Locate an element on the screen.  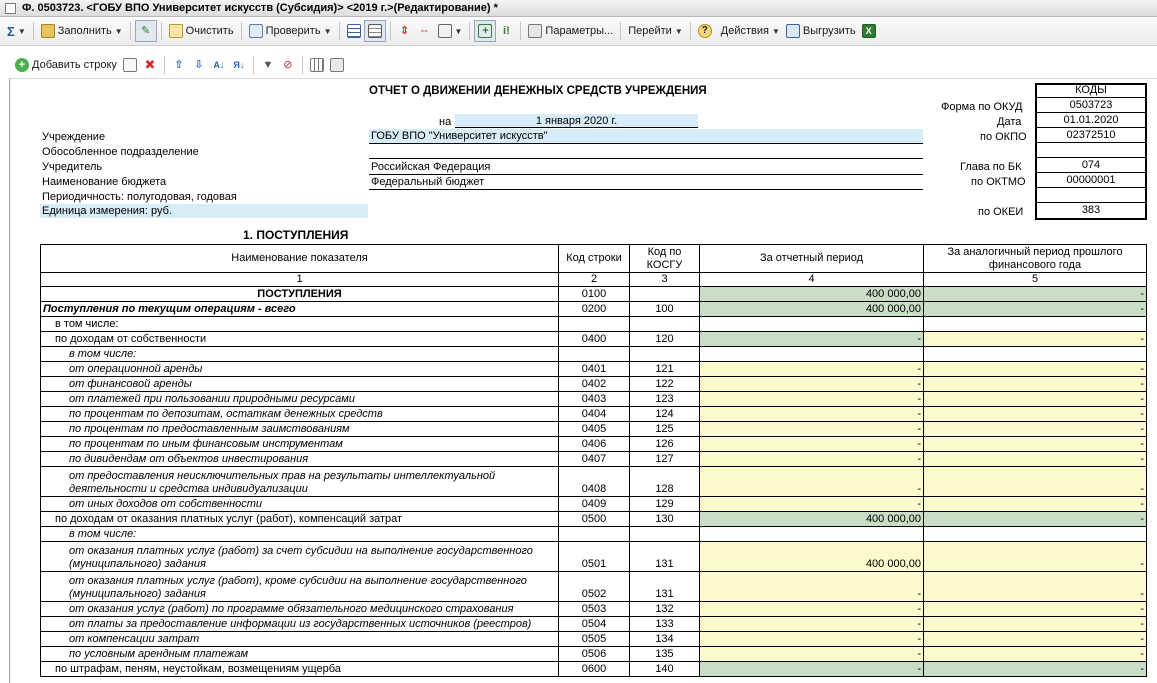
row-code-cell: 0407 is located at coordinates (594, 459).